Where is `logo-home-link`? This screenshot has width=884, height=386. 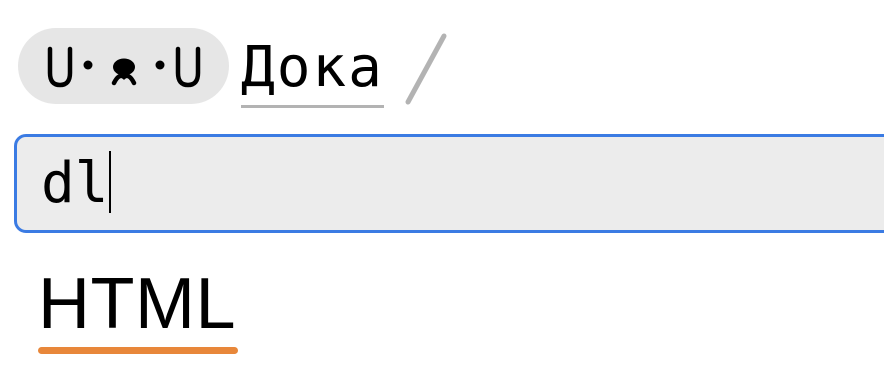 logo-home-link is located at coordinates (123, 66).